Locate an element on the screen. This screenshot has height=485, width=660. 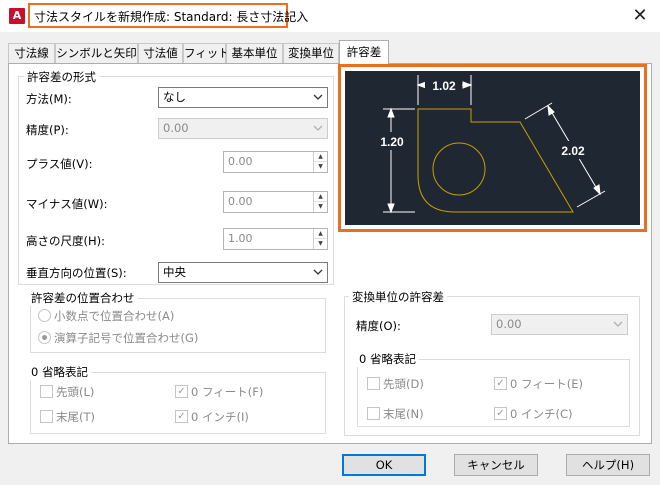
feet-label: 0 フィート(F) is located at coordinates (227, 392).